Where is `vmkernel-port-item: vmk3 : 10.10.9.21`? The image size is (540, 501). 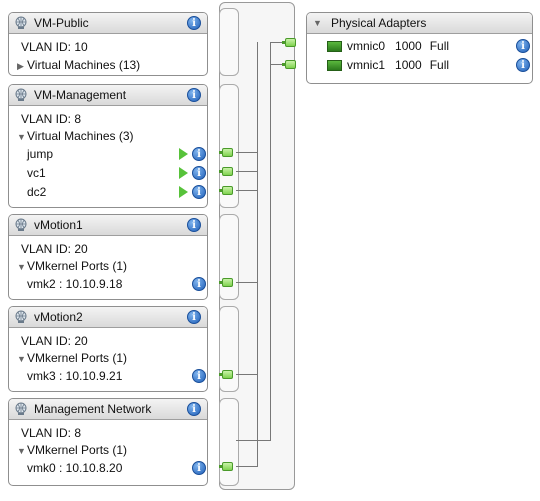
vmkernel-port-item: vmk3 : 10.10.9.21 is located at coordinates (74, 376).